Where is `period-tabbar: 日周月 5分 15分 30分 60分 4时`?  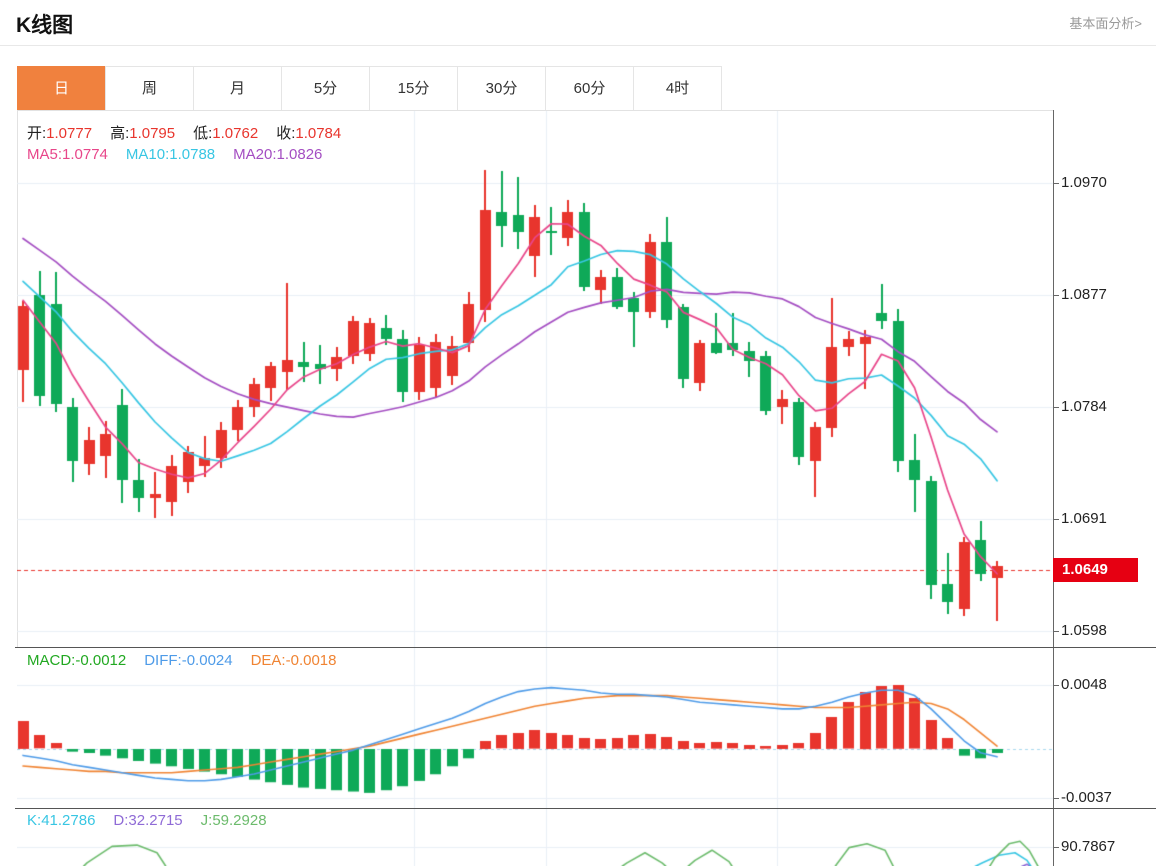
period-tabbar: 日周月 5分 15分 30分 60分 4时 is located at coordinates (369, 88).